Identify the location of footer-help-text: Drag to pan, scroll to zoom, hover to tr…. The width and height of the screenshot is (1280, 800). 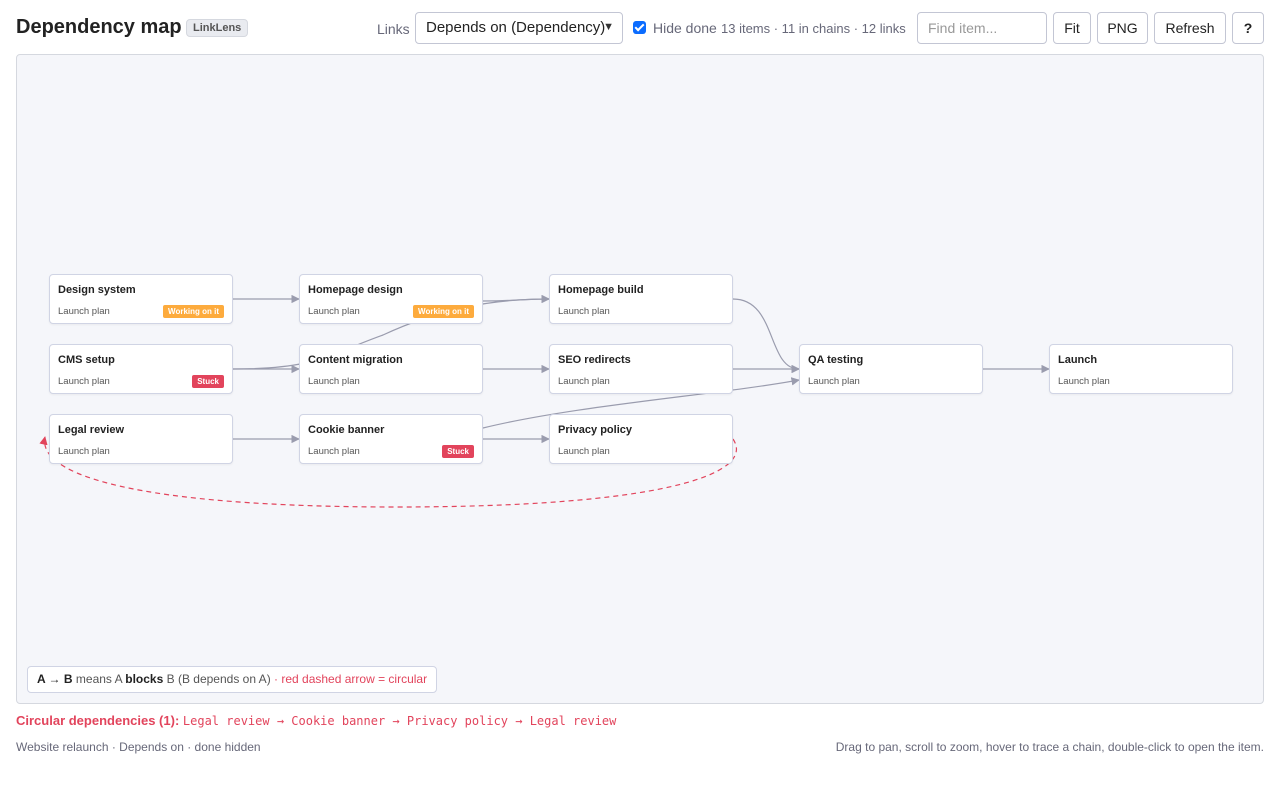
(1049, 747).